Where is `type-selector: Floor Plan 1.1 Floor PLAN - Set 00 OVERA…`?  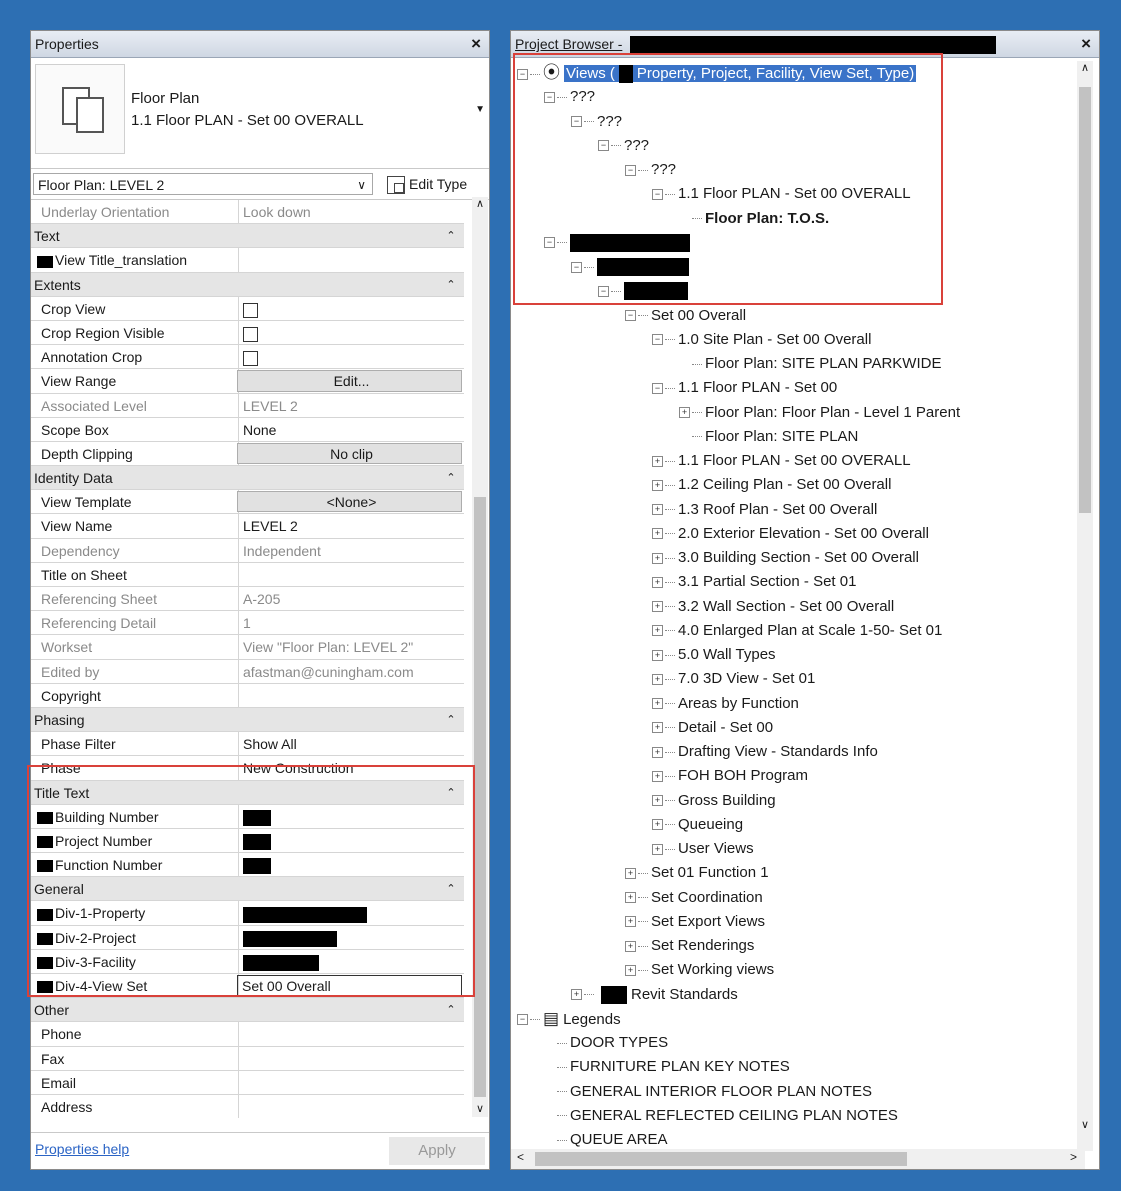 type-selector: Floor Plan 1.1 Floor PLAN - Set 00 OVERA… is located at coordinates (260, 113).